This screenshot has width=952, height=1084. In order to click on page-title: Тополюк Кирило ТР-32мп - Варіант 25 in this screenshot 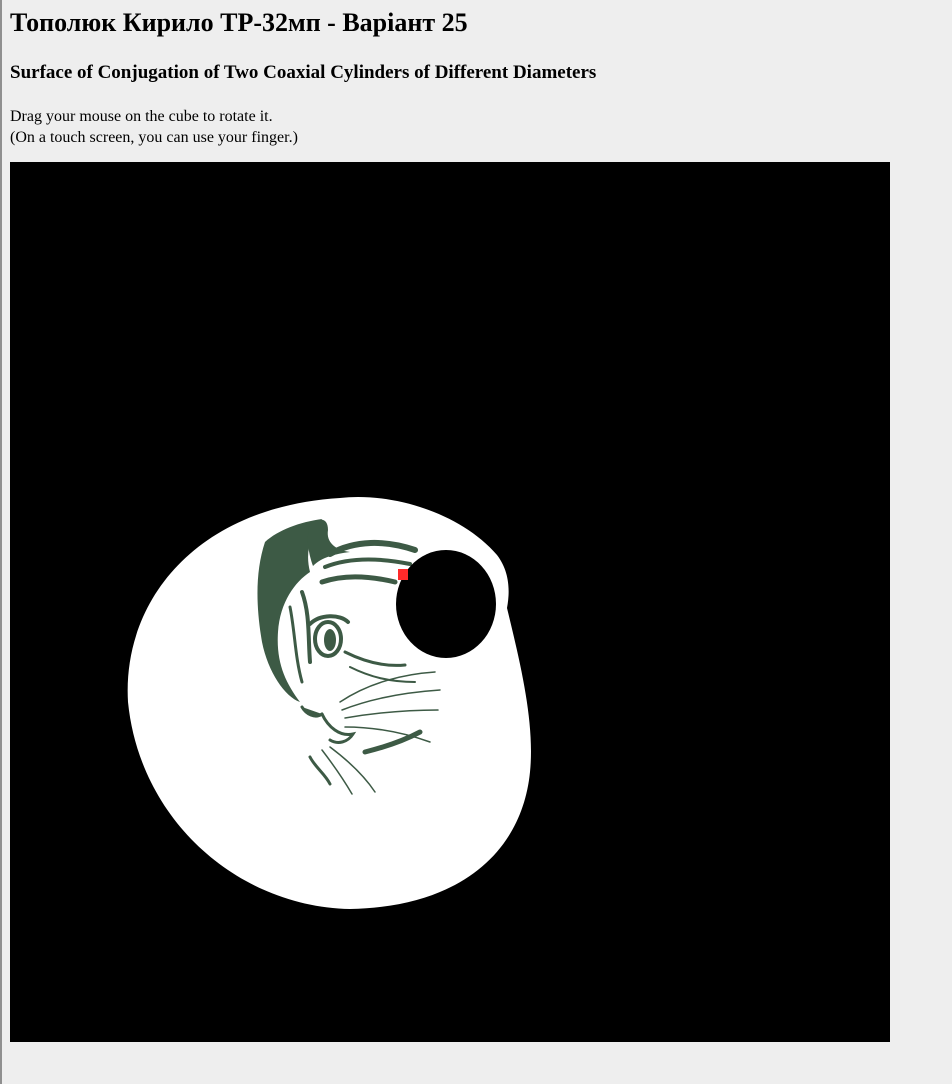, I will do `click(239, 22)`.